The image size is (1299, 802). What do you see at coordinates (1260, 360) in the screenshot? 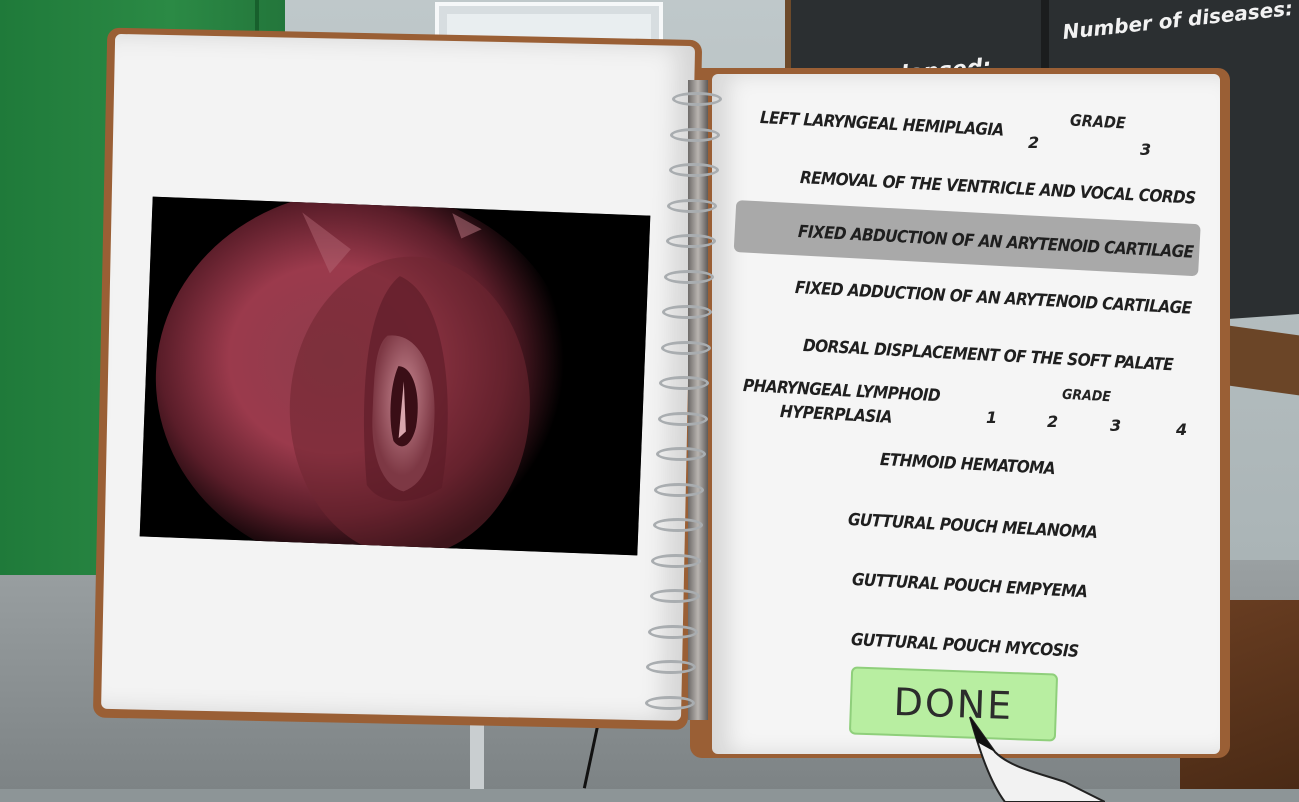
I see `blackboard-frame` at bounding box center [1260, 360].